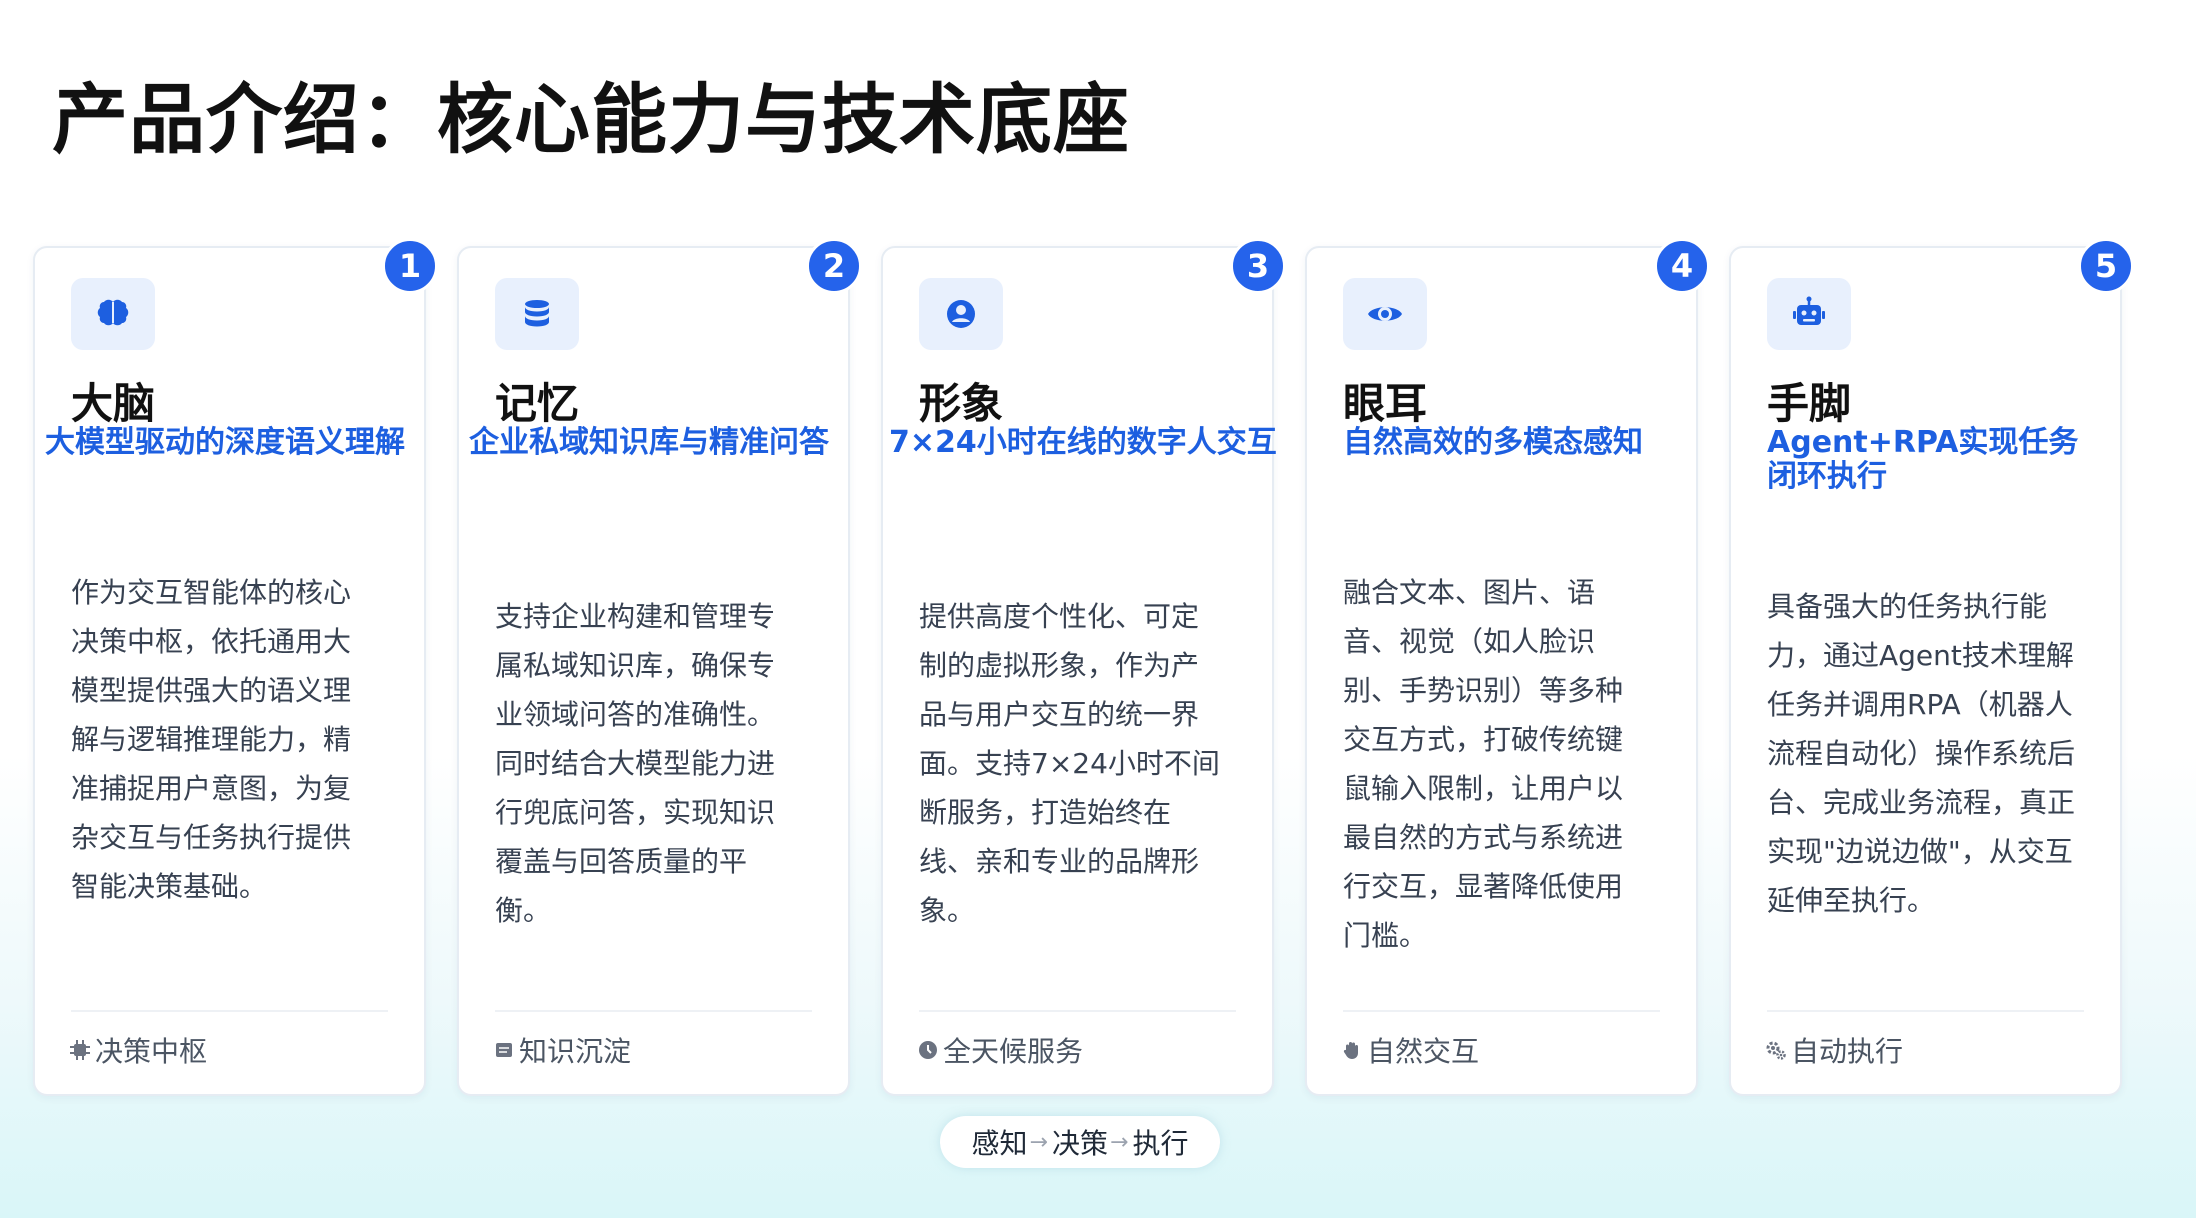  Describe the element at coordinates (1809, 314) in the screenshot. I see `robot-icon` at that location.